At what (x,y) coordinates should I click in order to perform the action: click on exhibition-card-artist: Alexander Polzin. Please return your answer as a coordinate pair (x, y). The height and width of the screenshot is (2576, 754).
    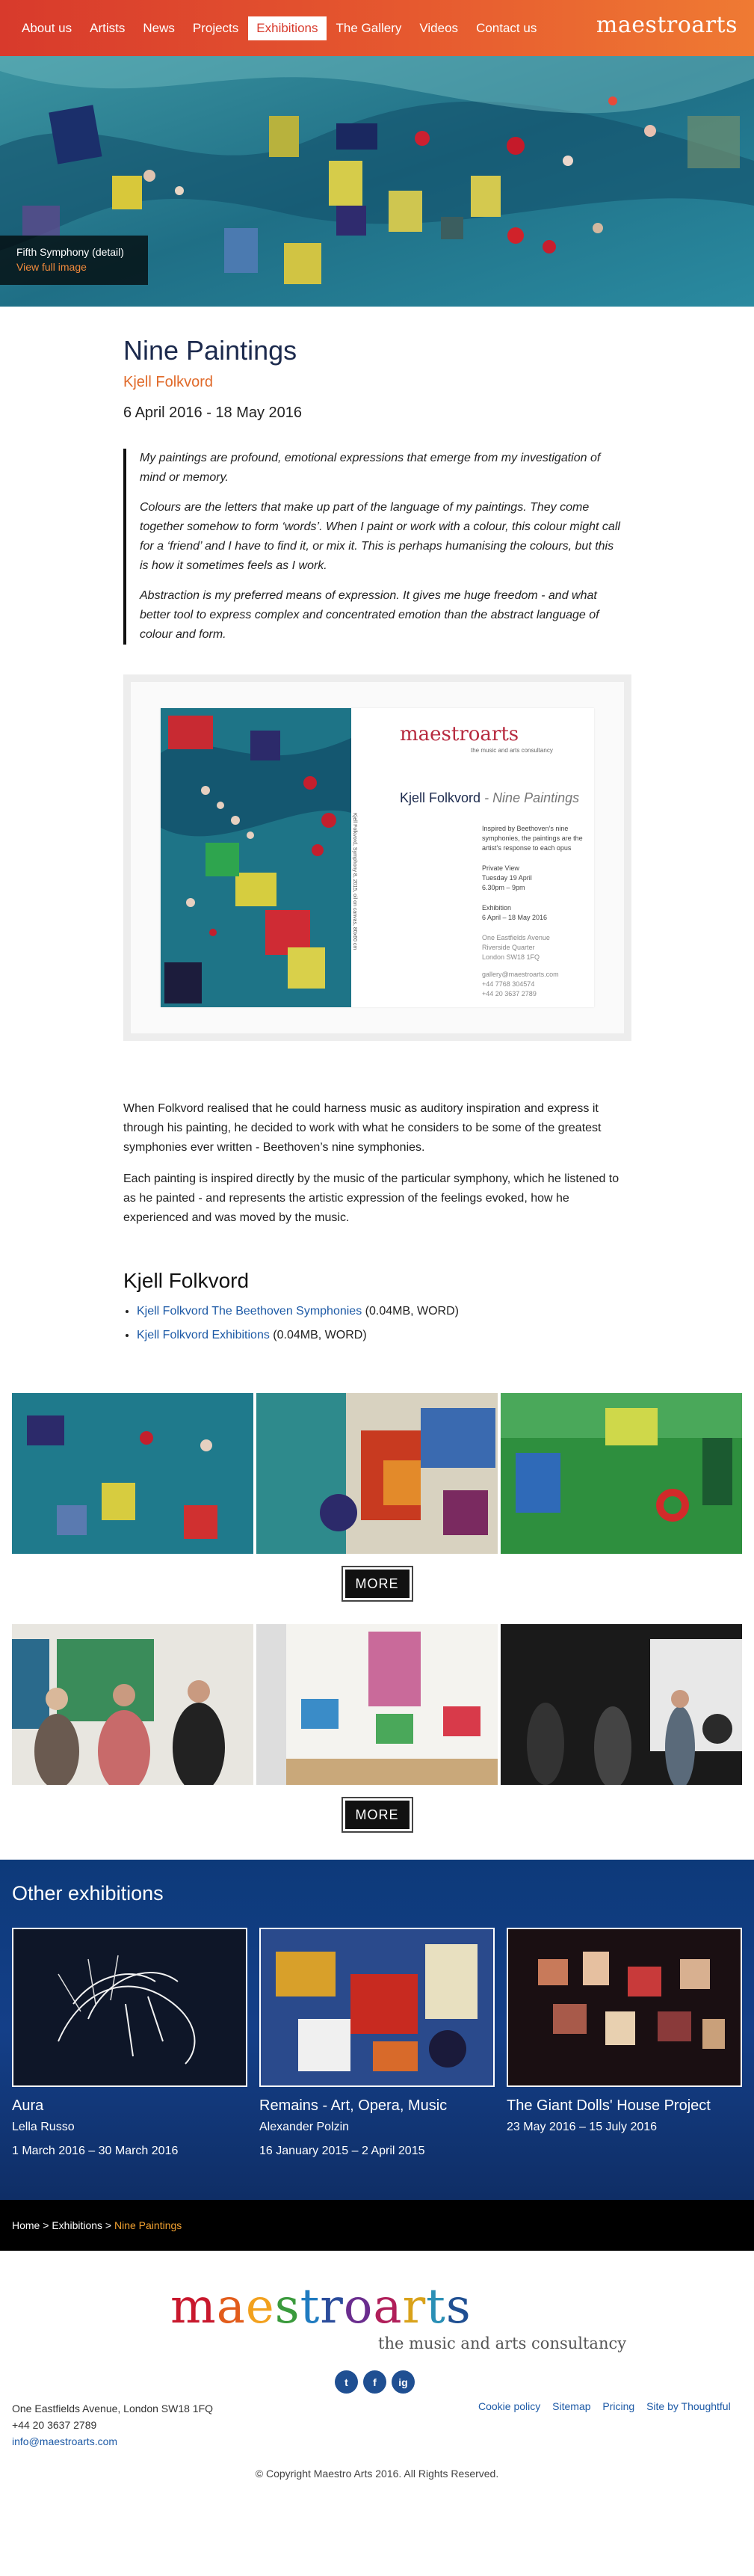
    Looking at the image, I should click on (304, 2127).